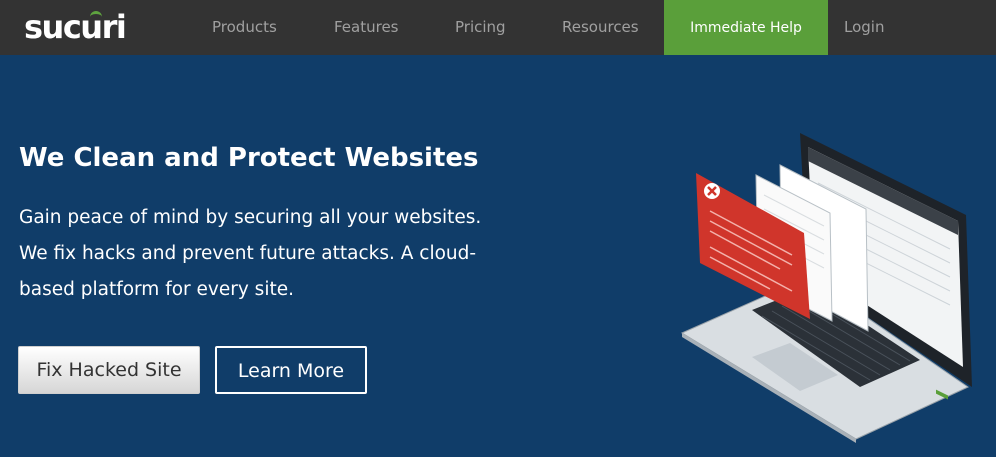 The height and width of the screenshot is (457, 996). Describe the element at coordinates (712, 191) in the screenshot. I see `close-x-icon` at that location.